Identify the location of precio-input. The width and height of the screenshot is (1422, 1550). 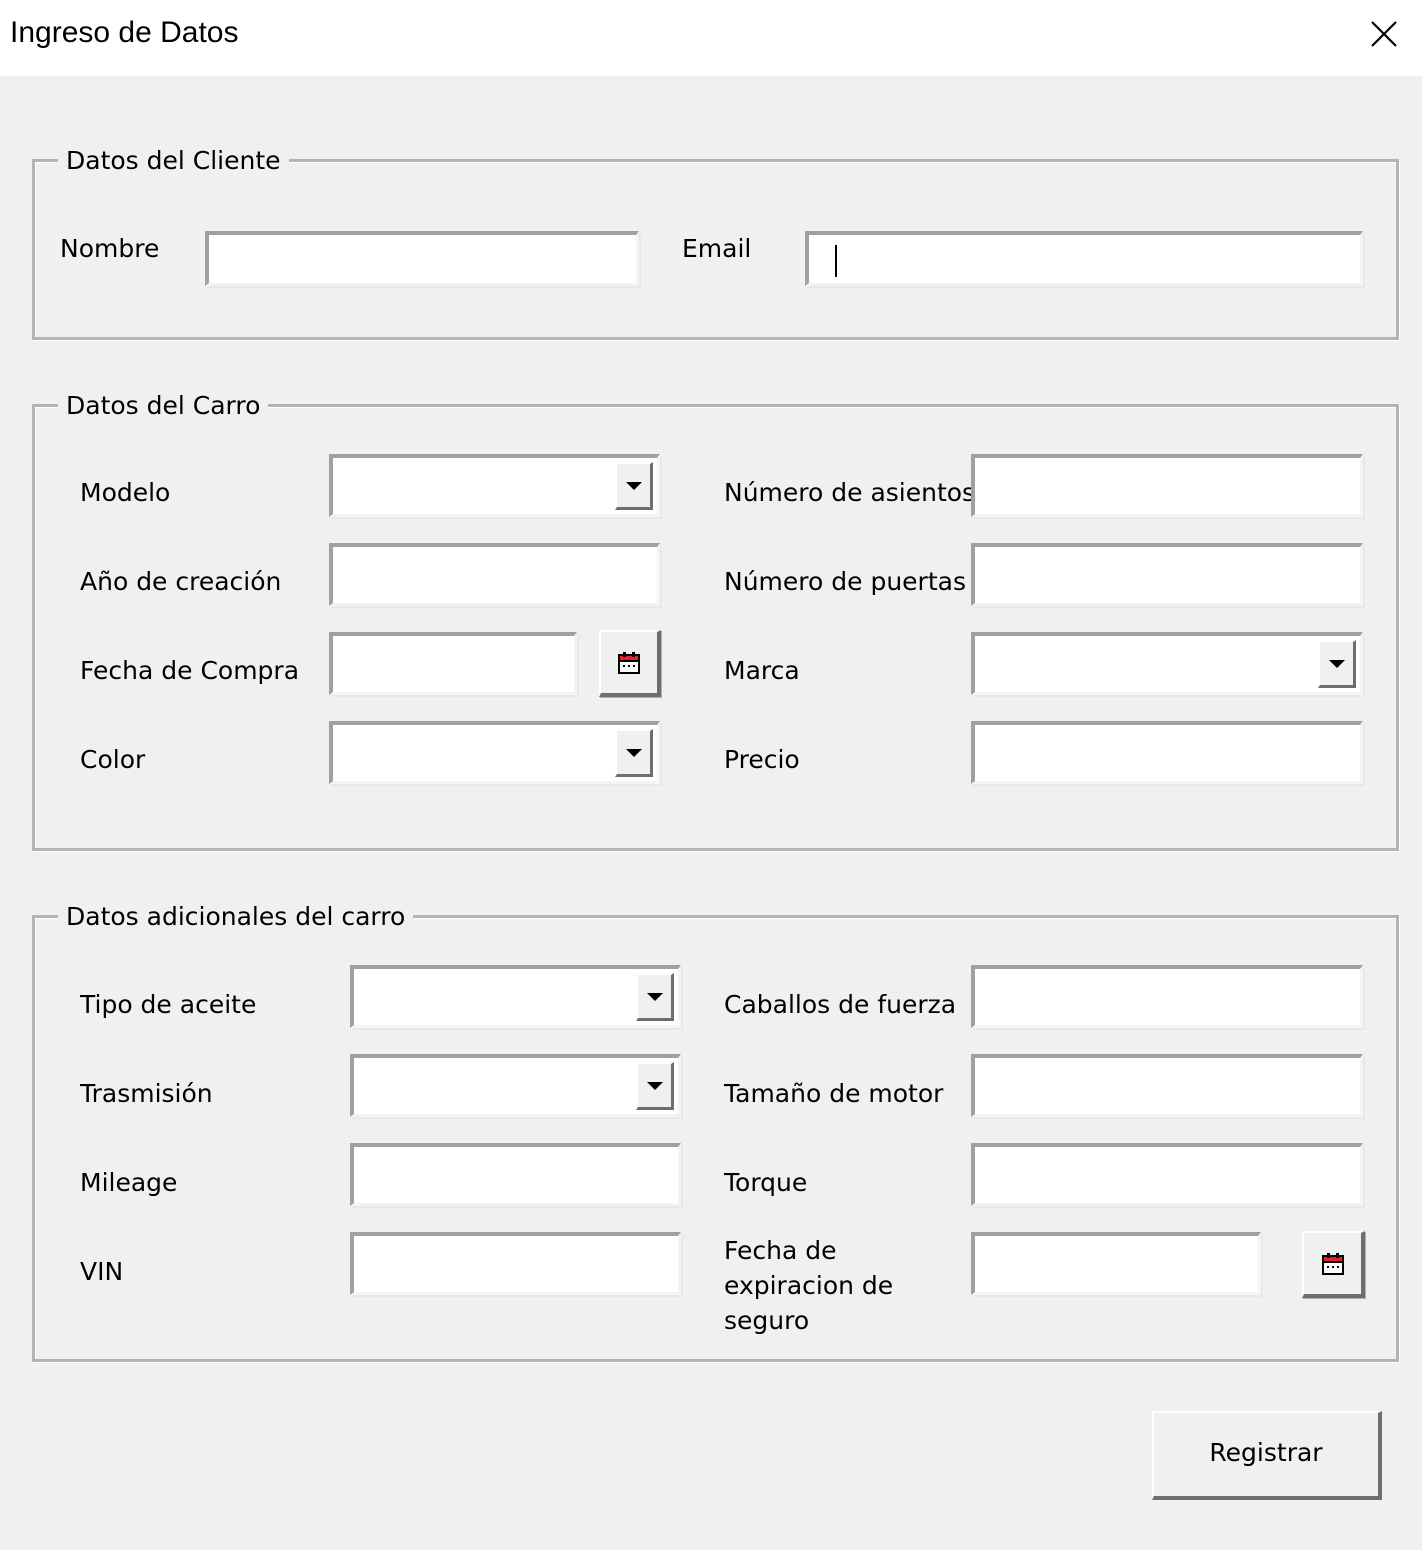
(1167, 753).